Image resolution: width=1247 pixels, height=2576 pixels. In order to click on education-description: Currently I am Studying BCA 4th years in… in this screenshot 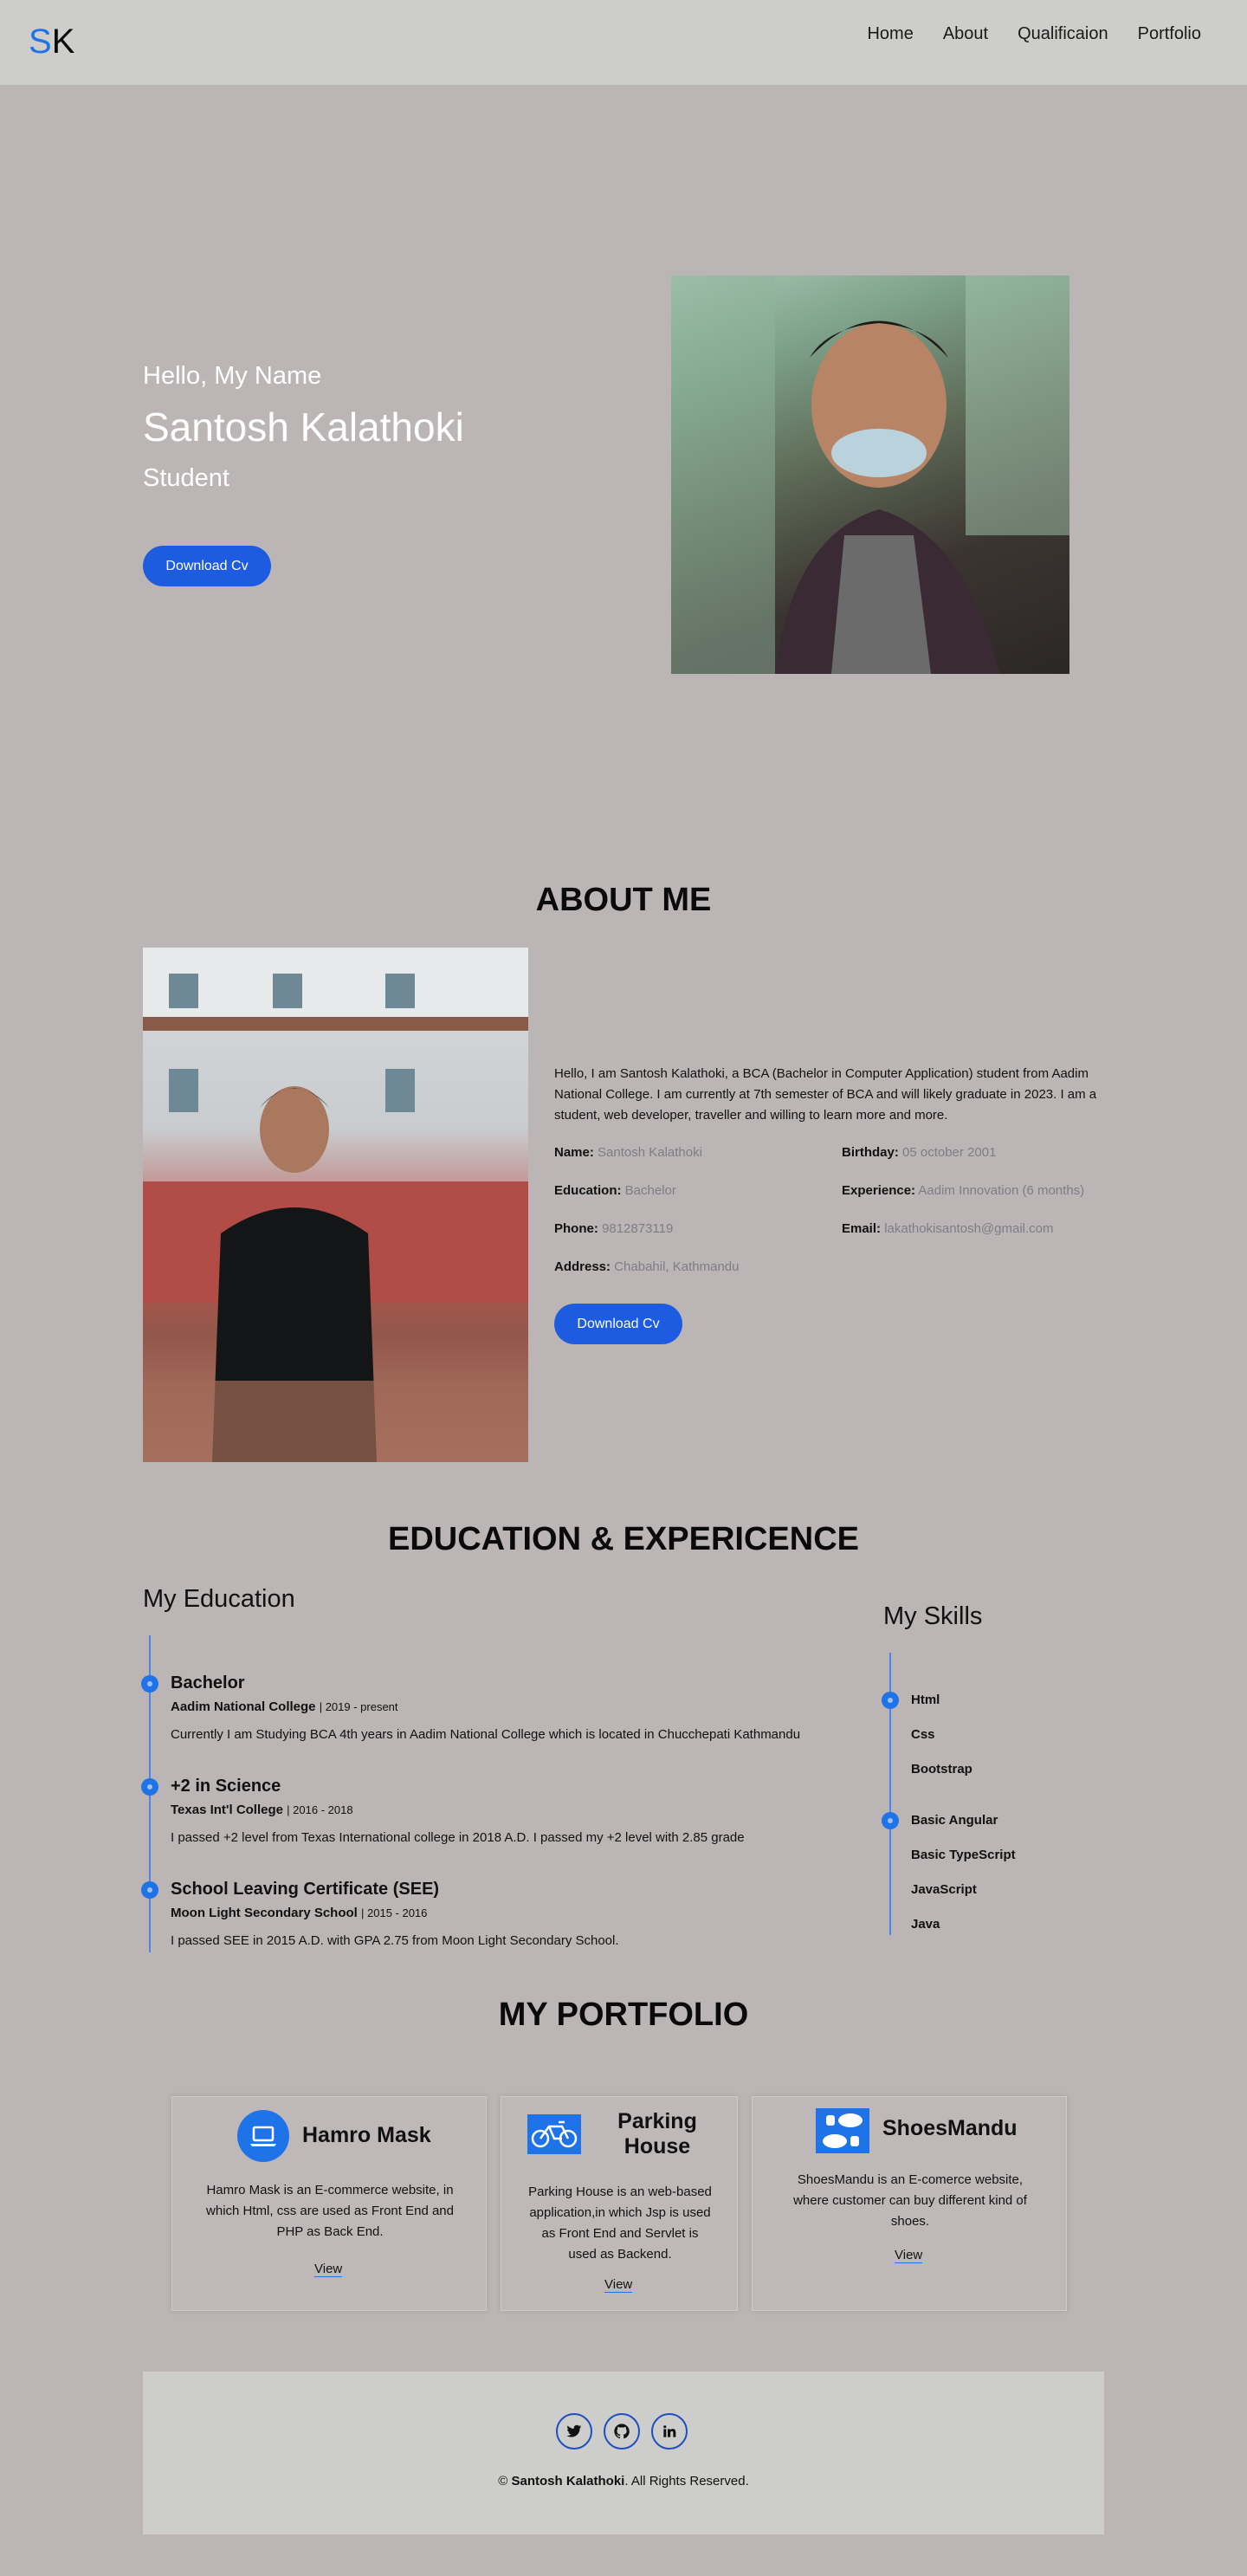, I will do `click(486, 1734)`.